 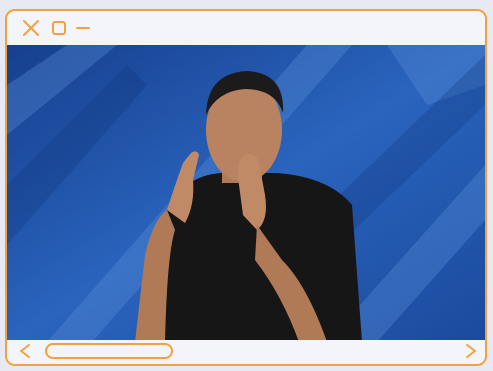 What do you see at coordinates (246, 28) in the screenshot?
I see `window-titlebar` at bounding box center [246, 28].